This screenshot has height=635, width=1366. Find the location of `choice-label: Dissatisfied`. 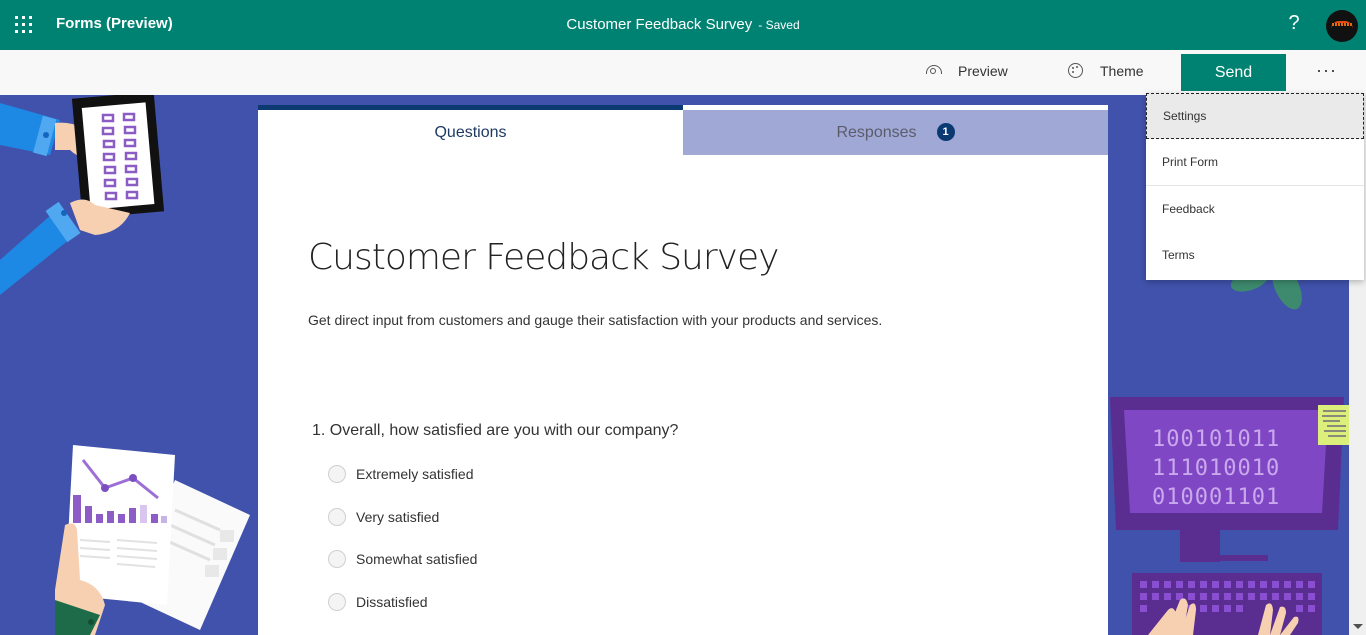

choice-label: Dissatisfied is located at coordinates (392, 602).